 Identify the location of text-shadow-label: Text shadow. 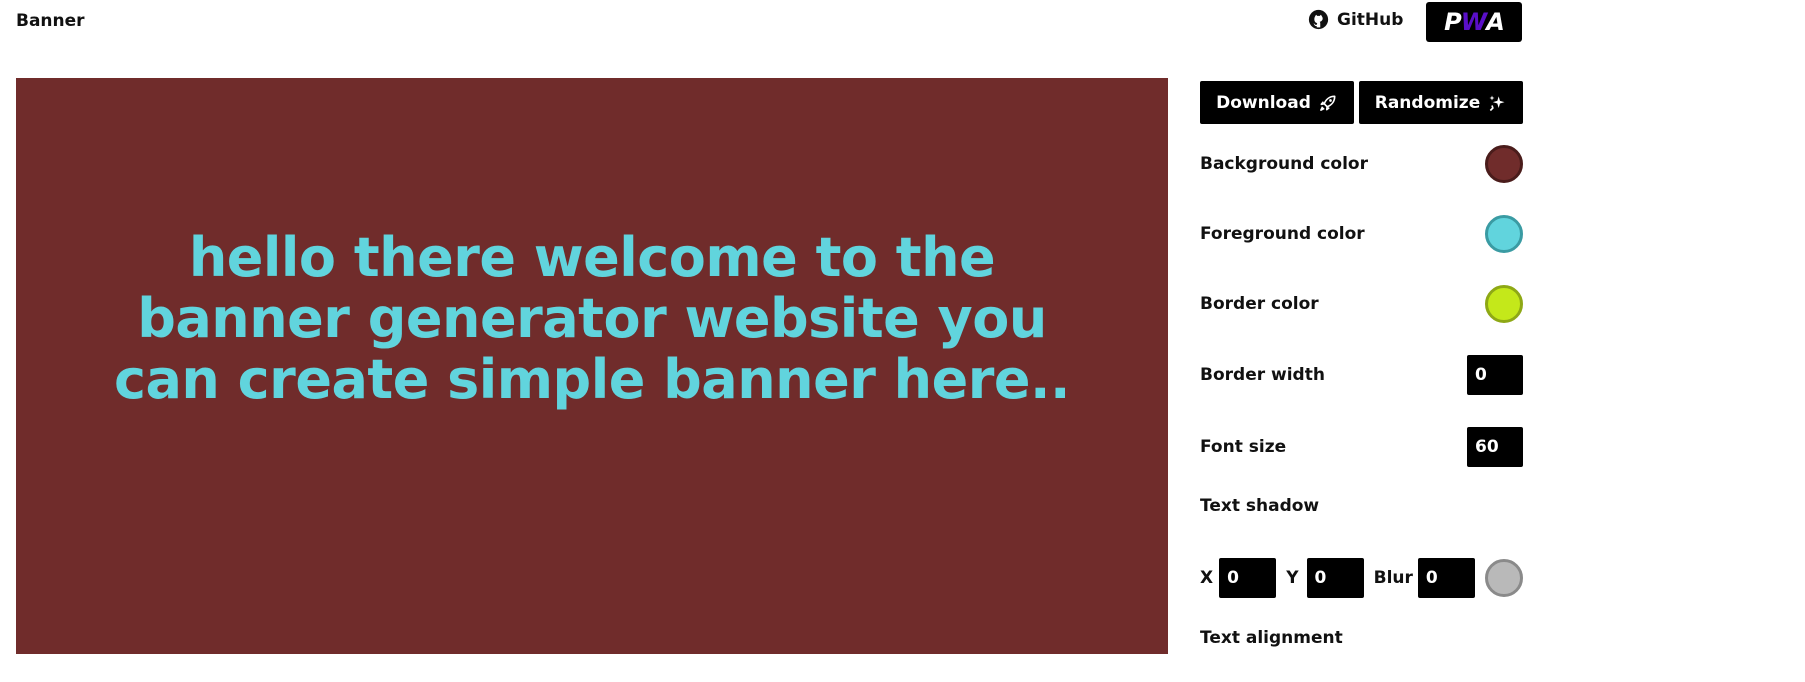
(1260, 506).